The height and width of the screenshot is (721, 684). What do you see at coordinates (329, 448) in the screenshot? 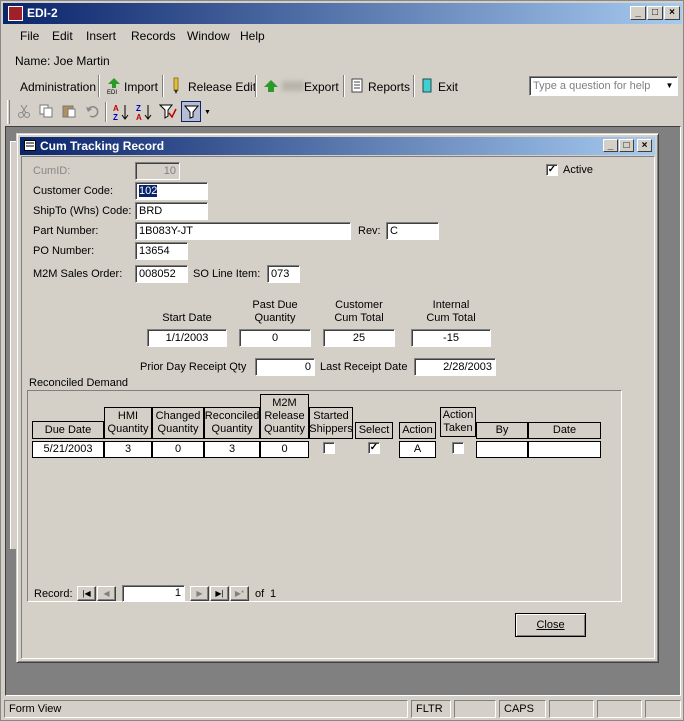
I see `started-shippers-checkbox` at bounding box center [329, 448].